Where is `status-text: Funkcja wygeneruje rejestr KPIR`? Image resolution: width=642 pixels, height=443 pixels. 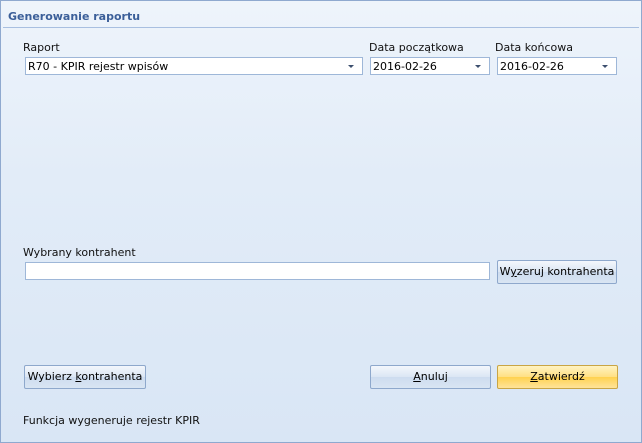 status-text: Funkcja wygeneruje rejestr KPIR is located at coordinates (111, 420).